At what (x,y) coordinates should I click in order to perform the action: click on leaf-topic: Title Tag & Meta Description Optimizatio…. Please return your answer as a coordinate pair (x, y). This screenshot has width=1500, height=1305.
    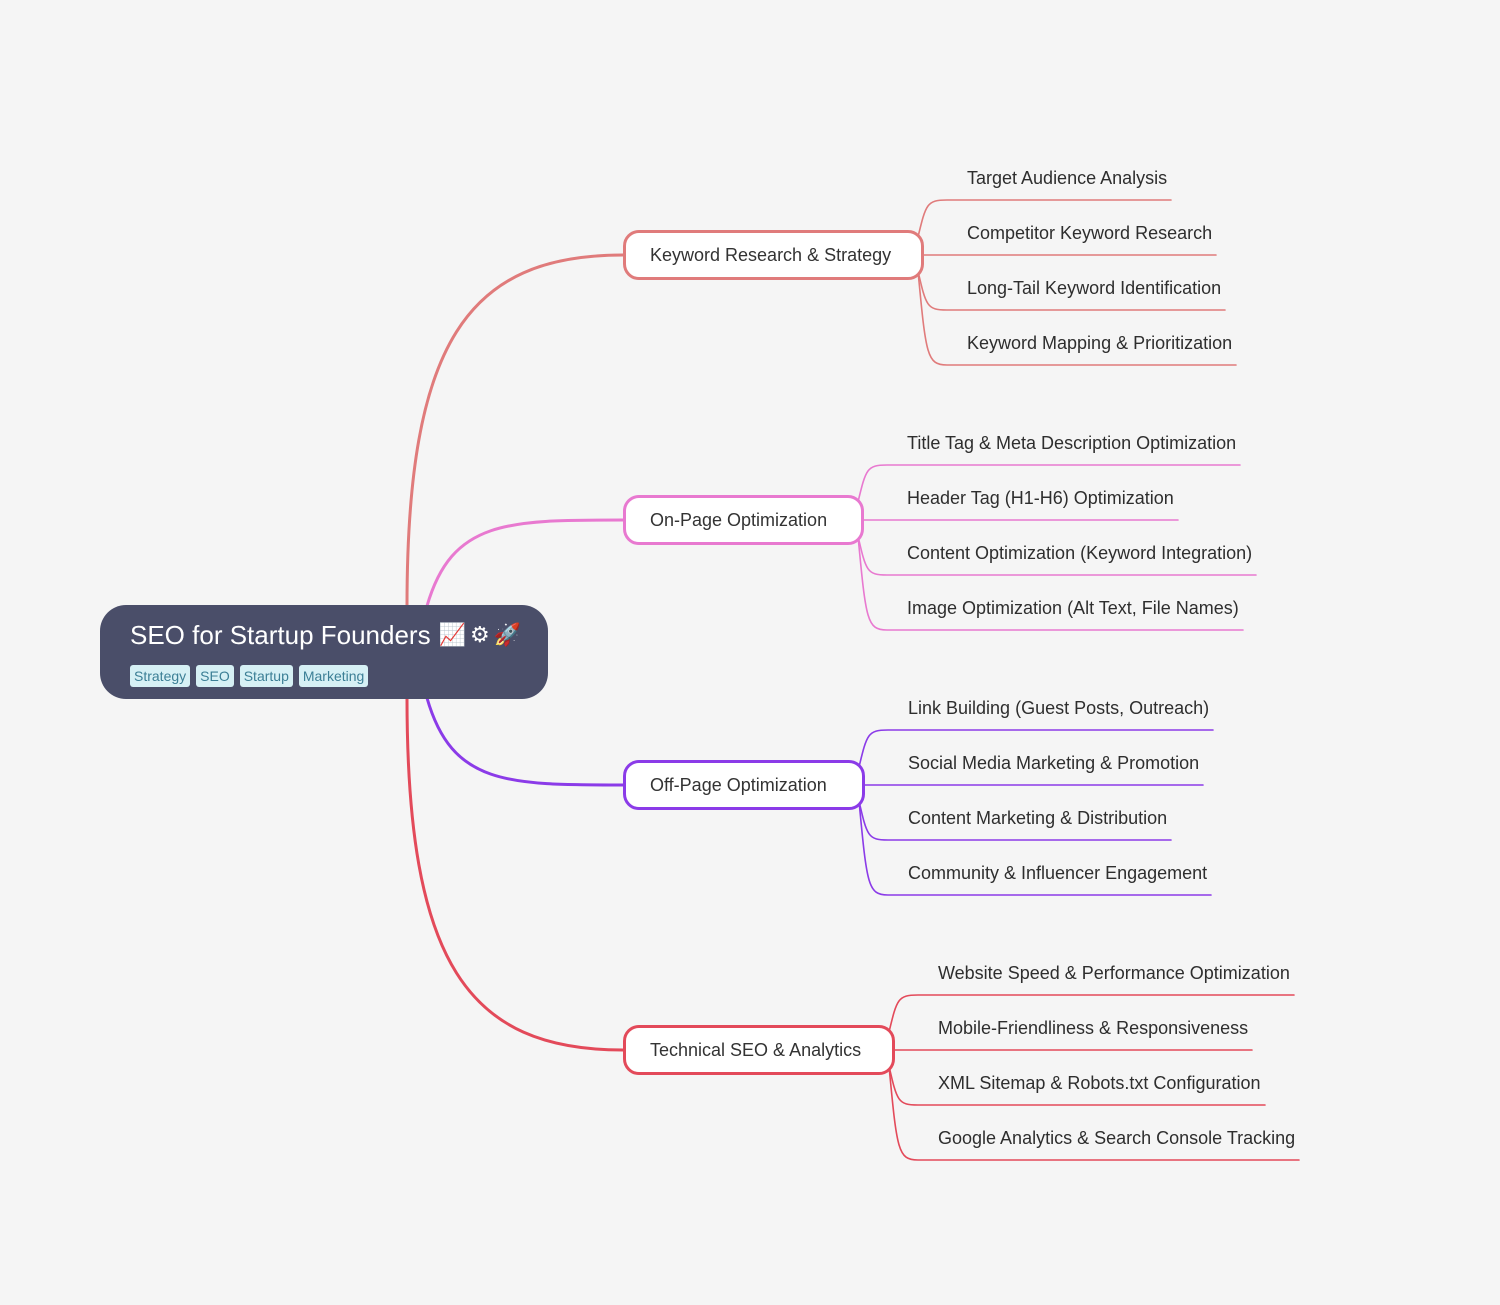
    Looking at the image, I should click on (1071, 443).